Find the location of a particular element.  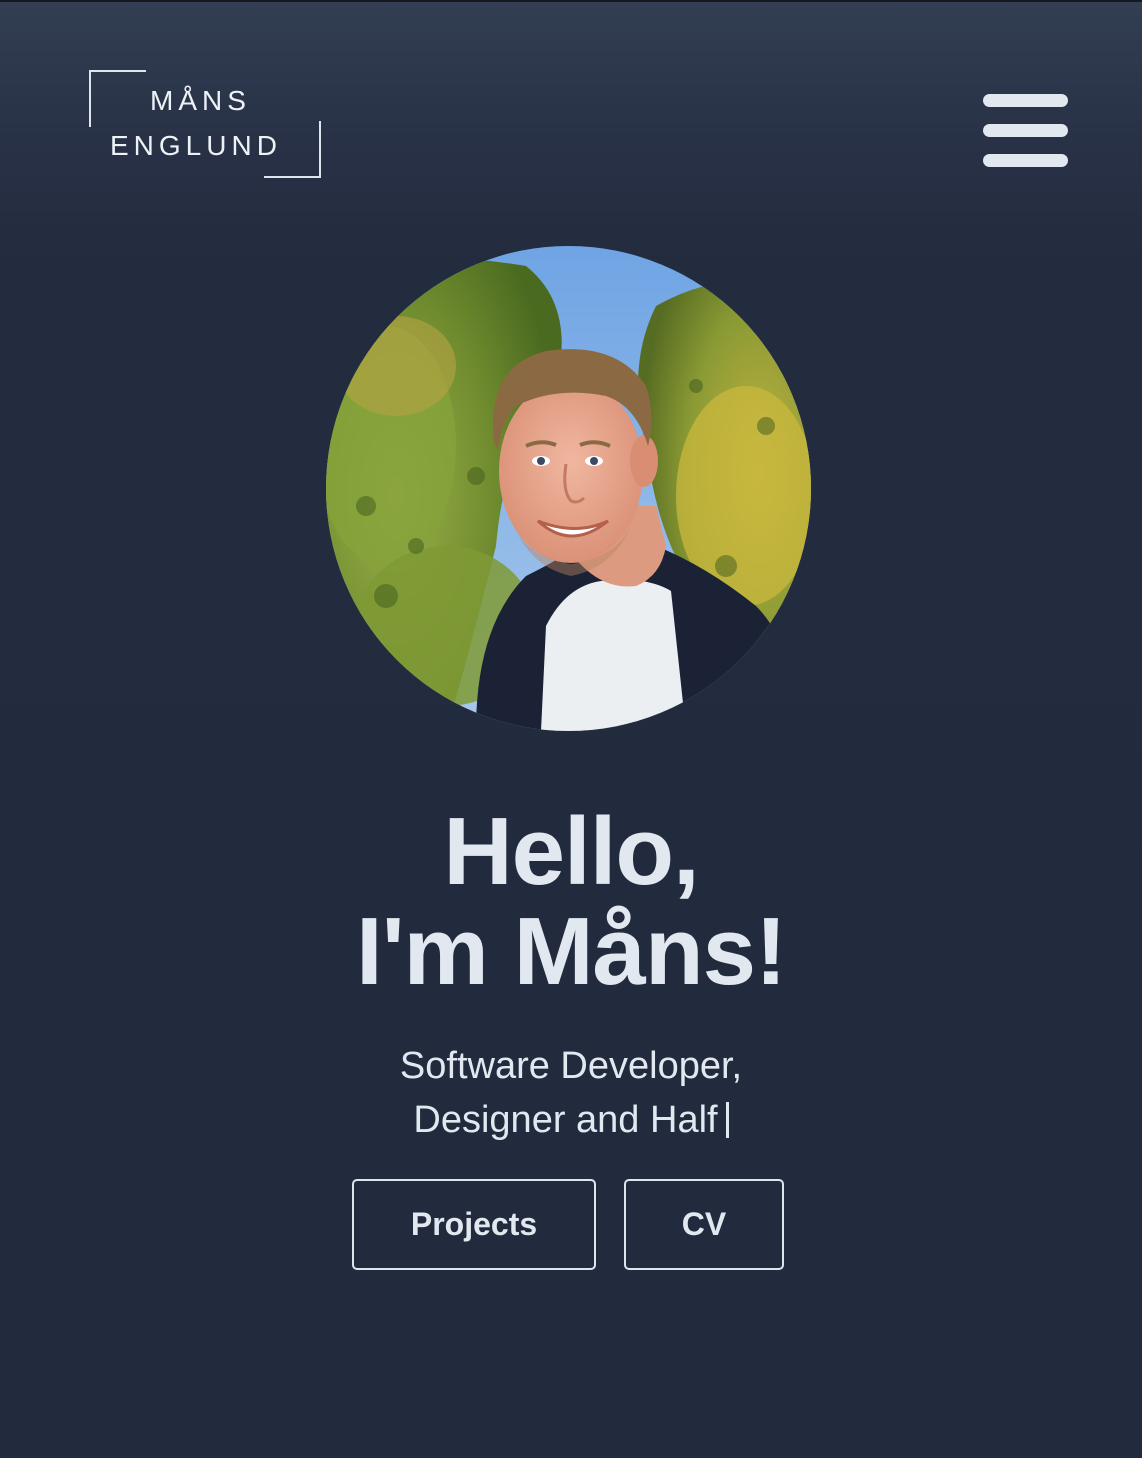

logo-first-name: MÅNS is located at coordinates (200, 100).